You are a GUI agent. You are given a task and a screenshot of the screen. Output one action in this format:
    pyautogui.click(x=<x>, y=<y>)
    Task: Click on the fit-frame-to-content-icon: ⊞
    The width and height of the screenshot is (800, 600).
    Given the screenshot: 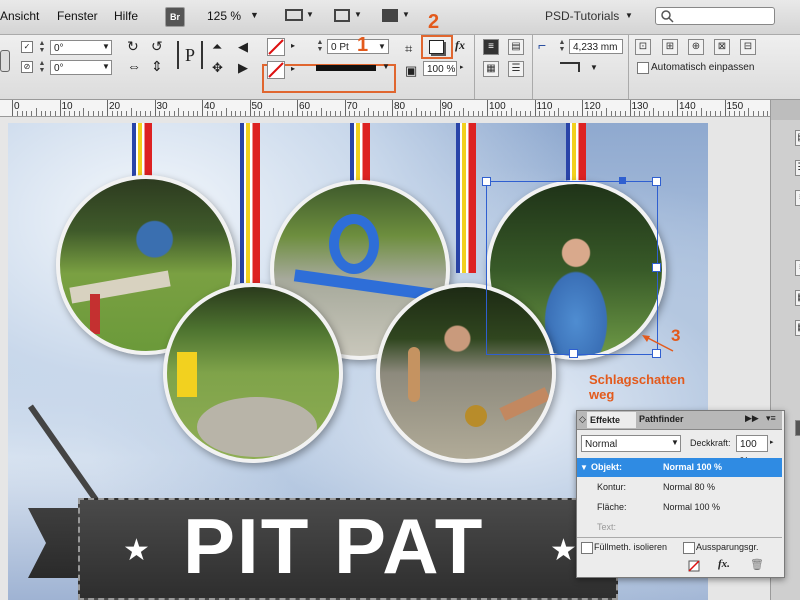 What is the action you would take?
    pyautogui.click(x=670, y=47)
    